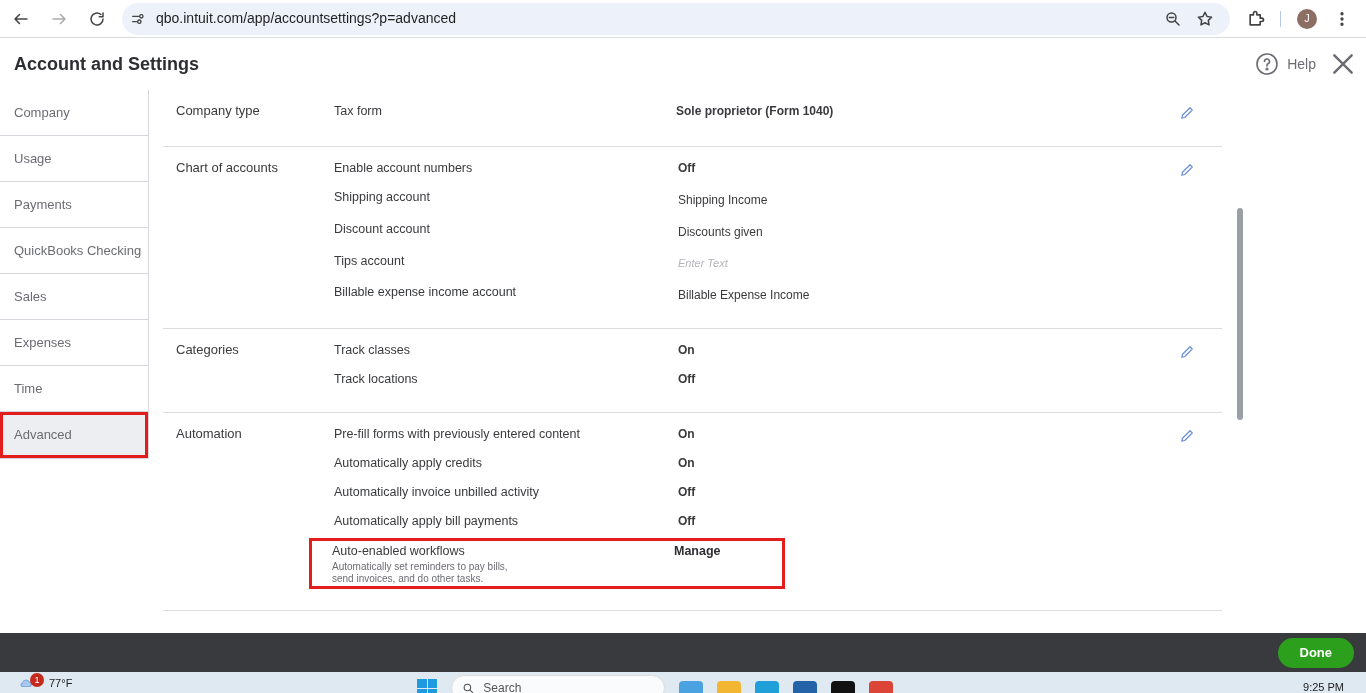 The height and width of the screenshot is (693, 1366). I want to click on section-title: Categories, so click(207, 350).